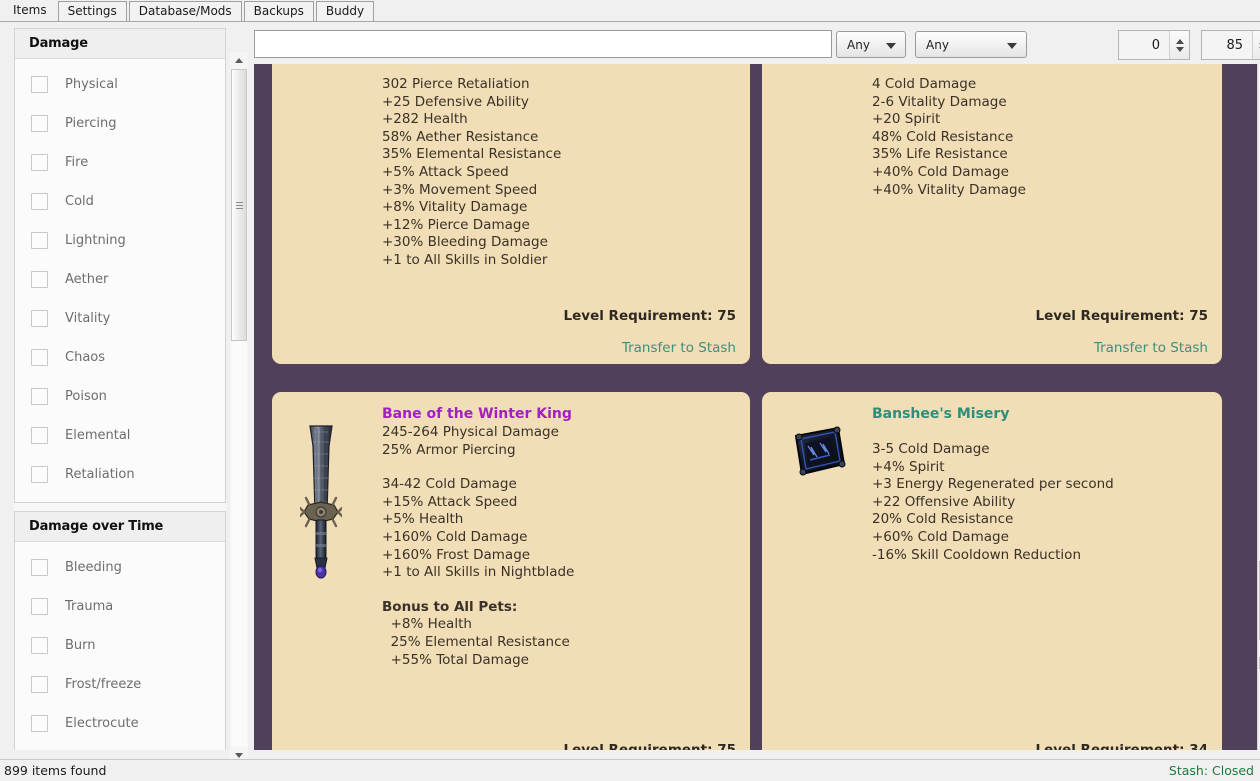  I want to click on item-stat: +5% Attack Speed, so click(445, 171).